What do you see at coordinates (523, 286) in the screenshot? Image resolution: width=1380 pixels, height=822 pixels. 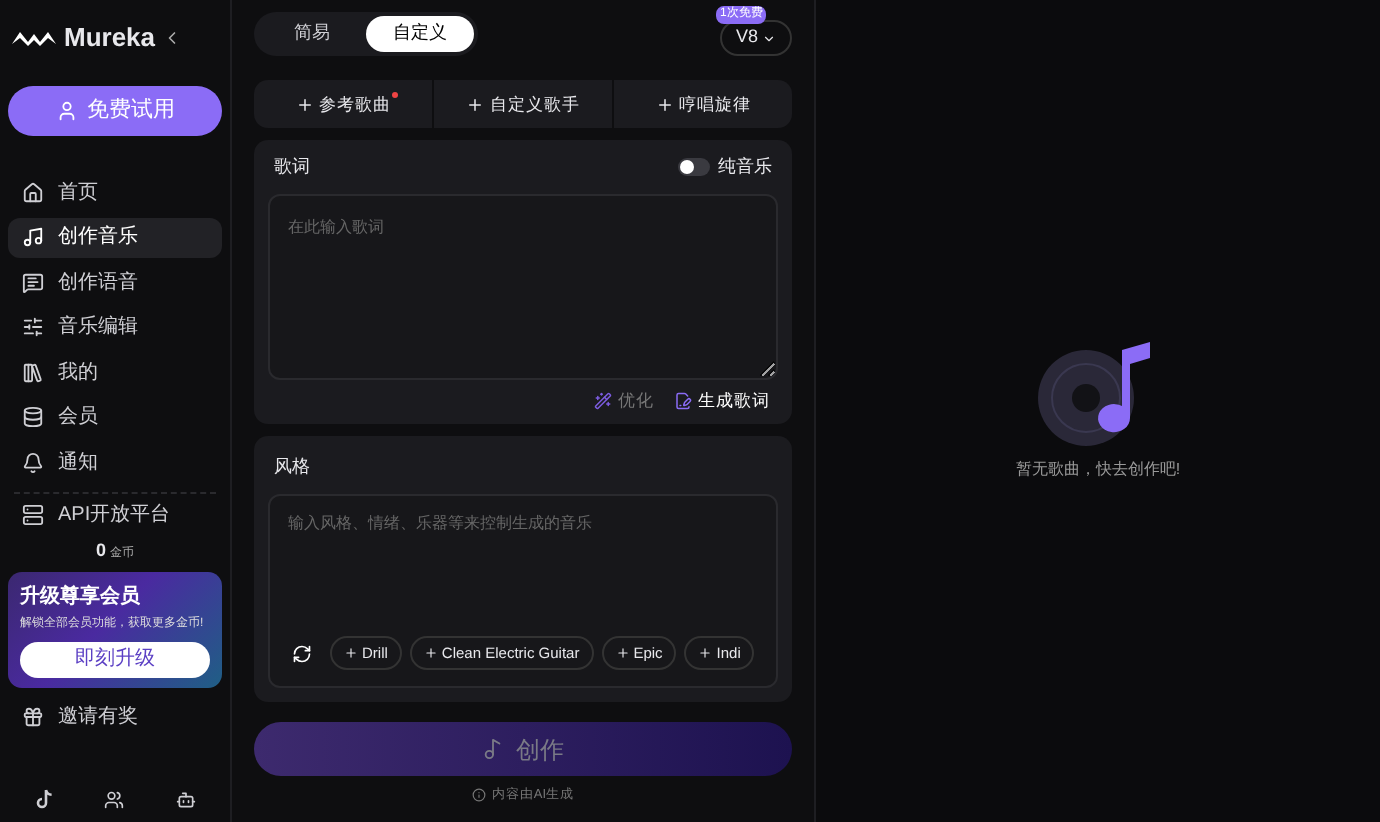 I see `lyrics-field: 在此输入歌词` at bounding box center [523, 286].